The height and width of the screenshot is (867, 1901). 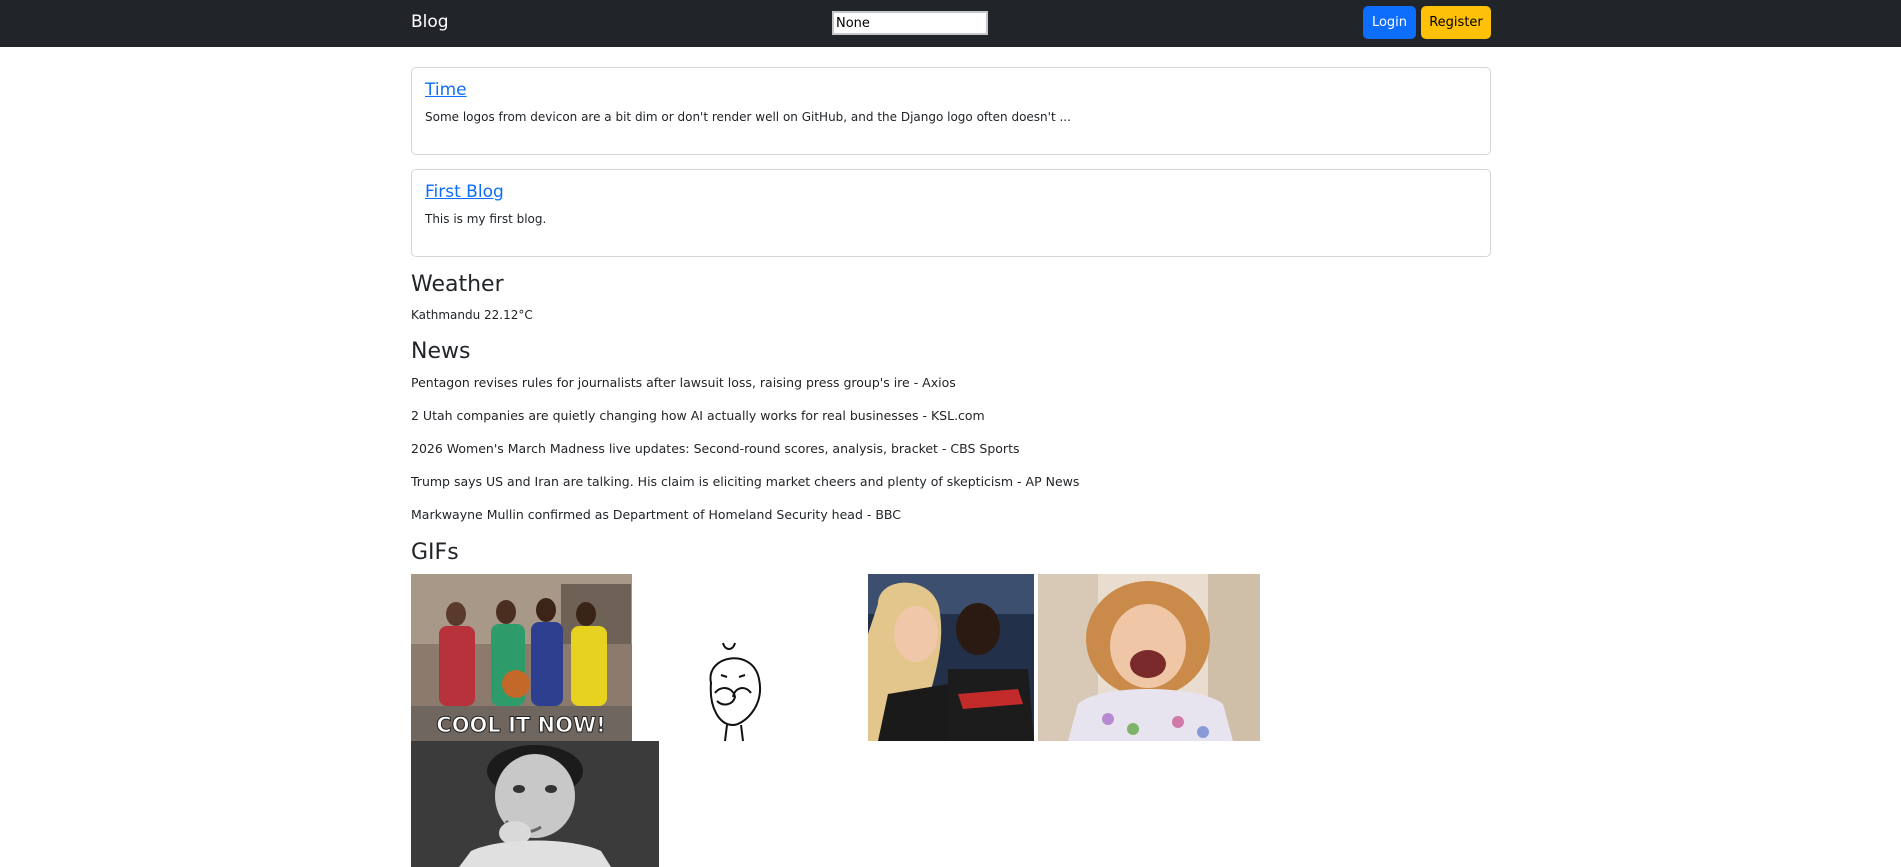 I want to click on basketball-hug-gif, so click(x=951, y=657).